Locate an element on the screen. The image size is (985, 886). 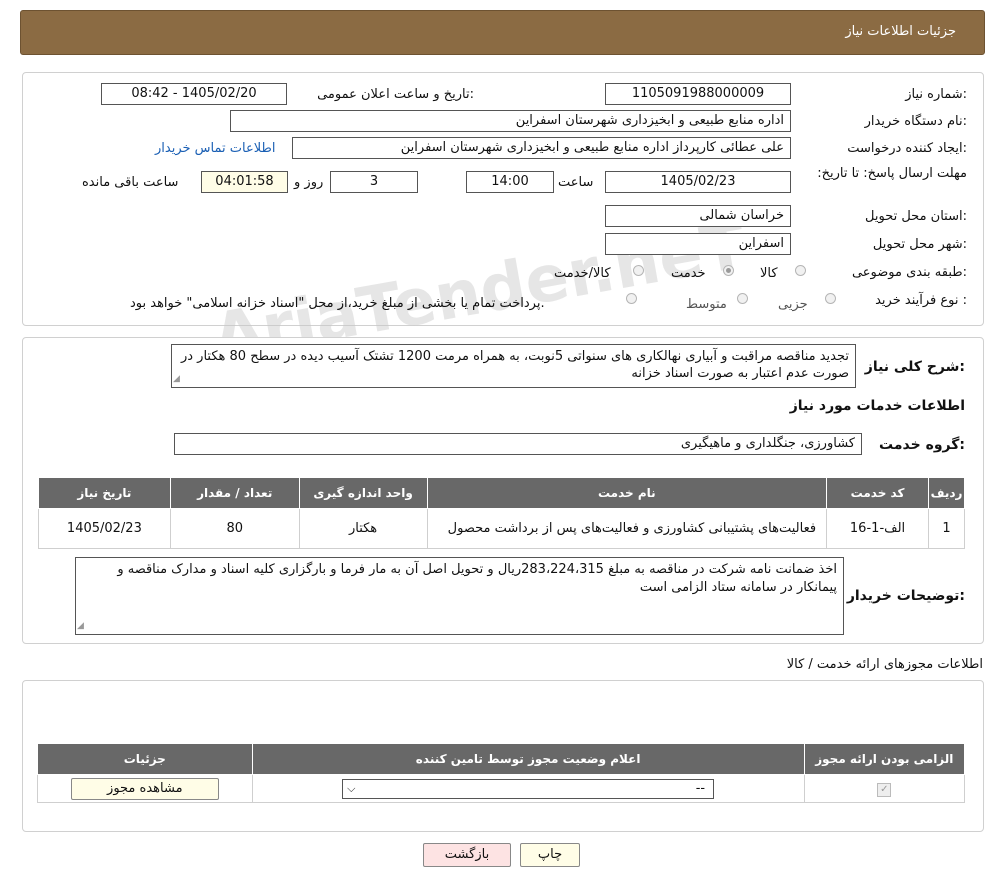
category-label: طبقه بندی موضوعی: is located at coordinates (909, 272).